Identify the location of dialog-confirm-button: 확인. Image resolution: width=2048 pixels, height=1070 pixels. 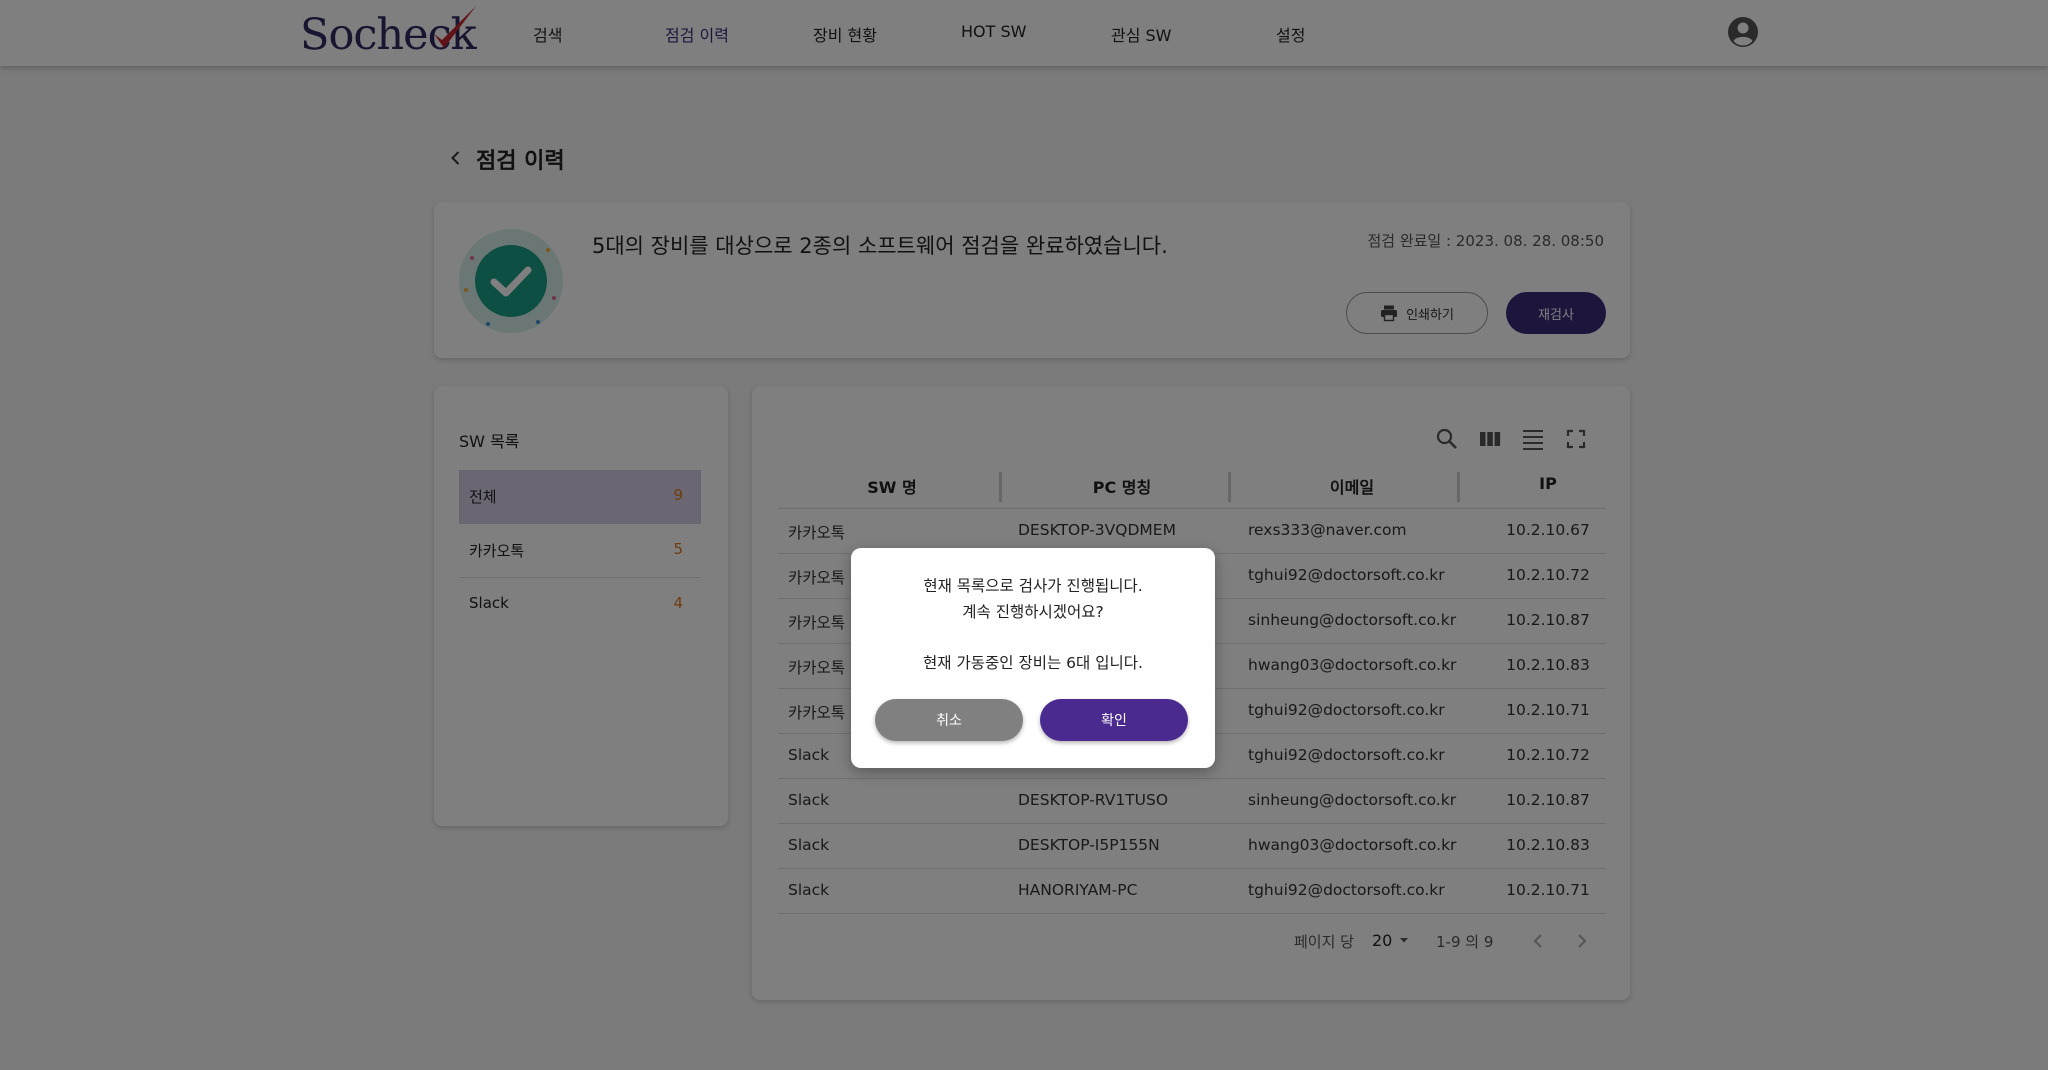
(1114, 720).